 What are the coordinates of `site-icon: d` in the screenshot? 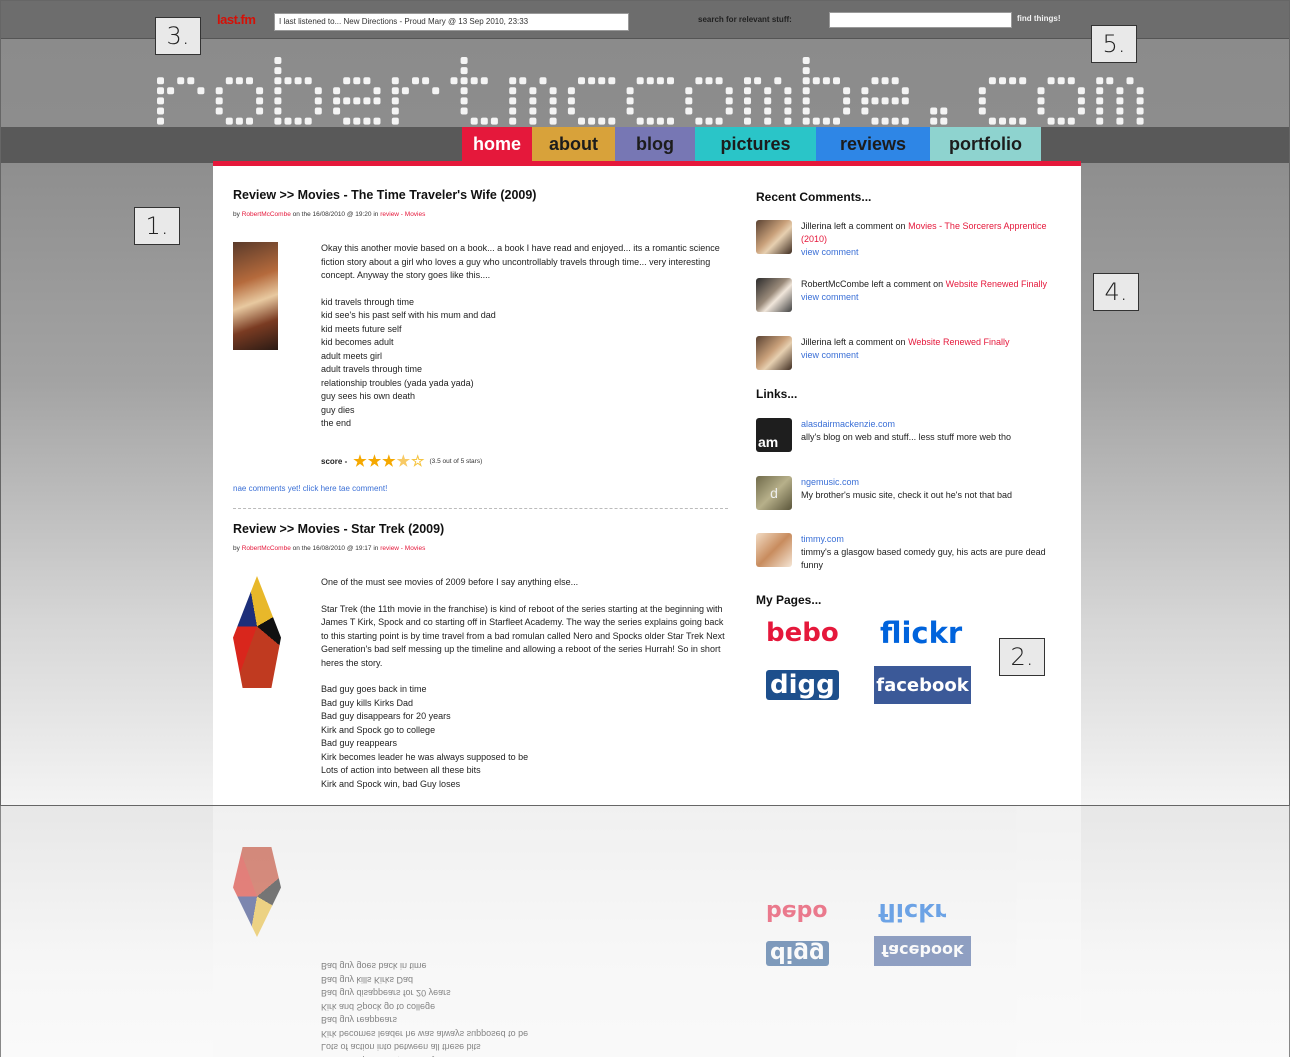 It's located at (774, 493).